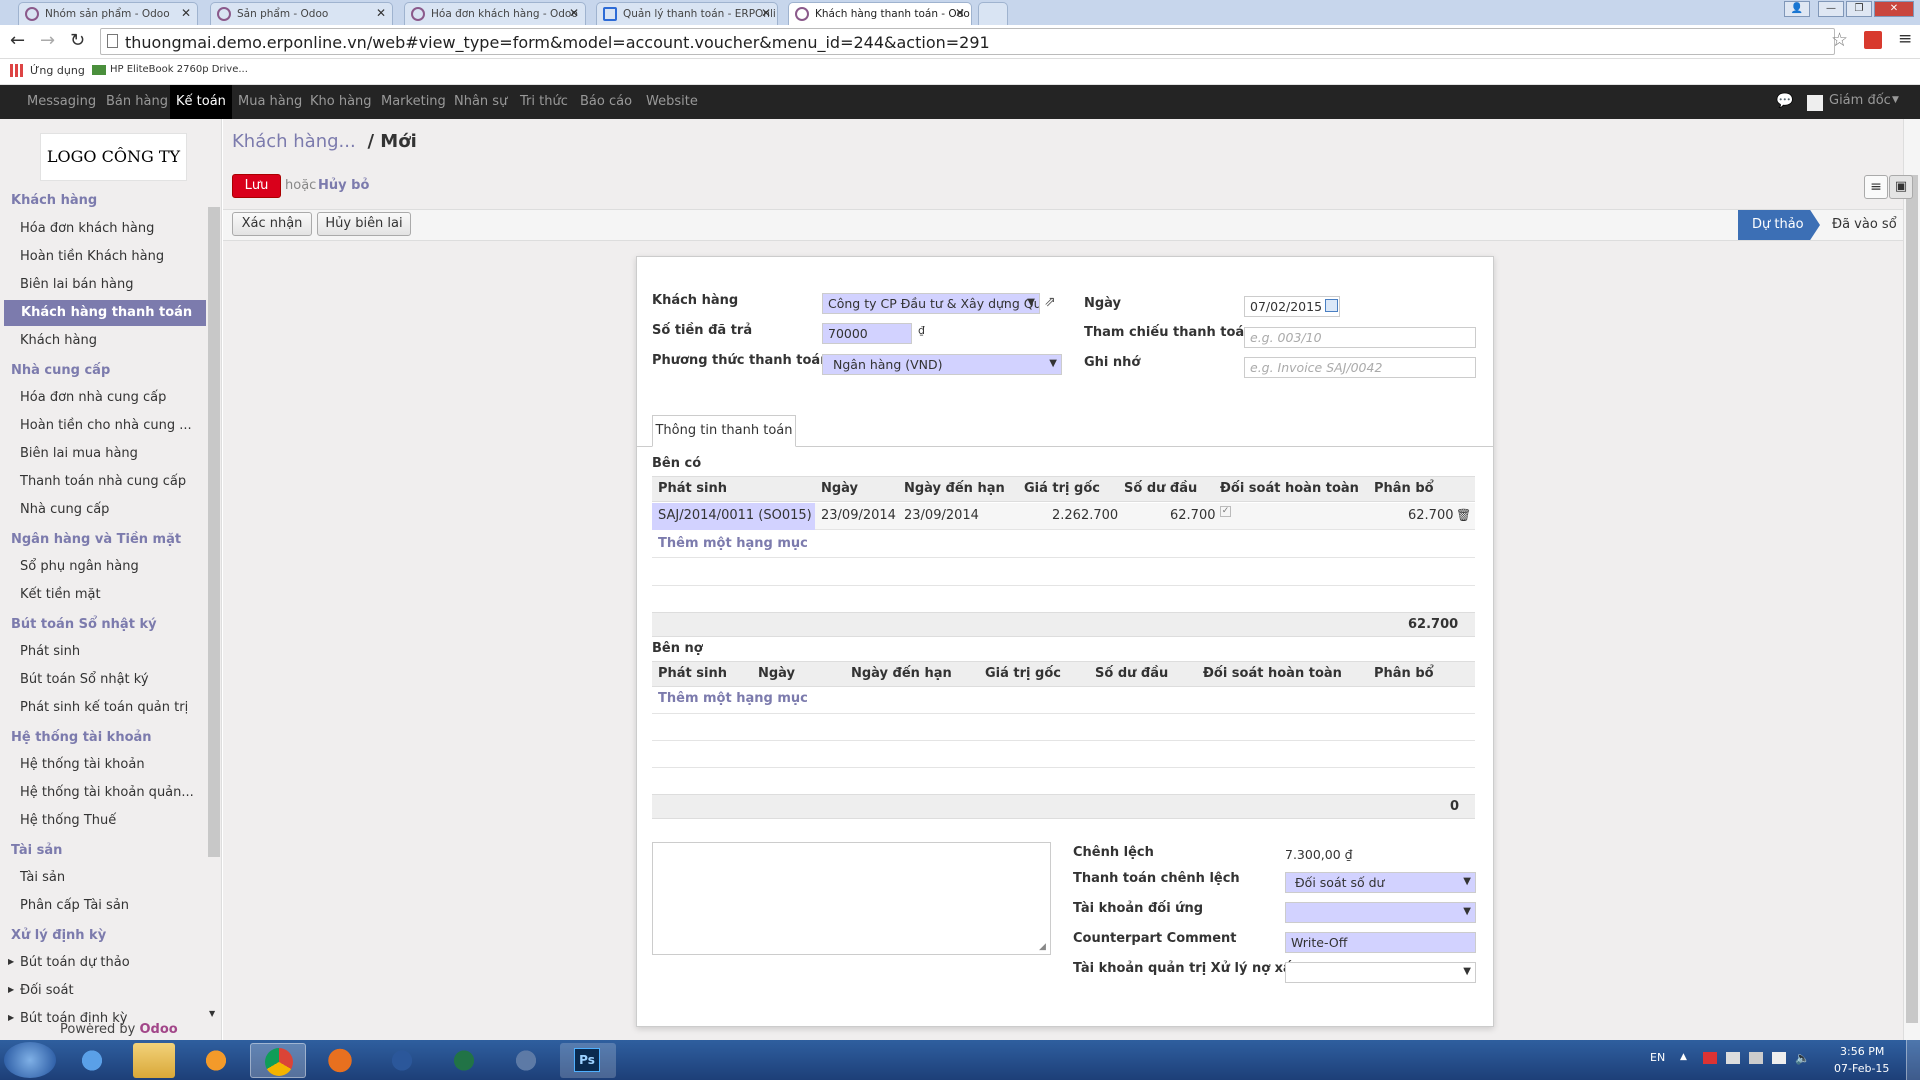  I want to click on form-view-icon: ▣, so click(1901, 187).